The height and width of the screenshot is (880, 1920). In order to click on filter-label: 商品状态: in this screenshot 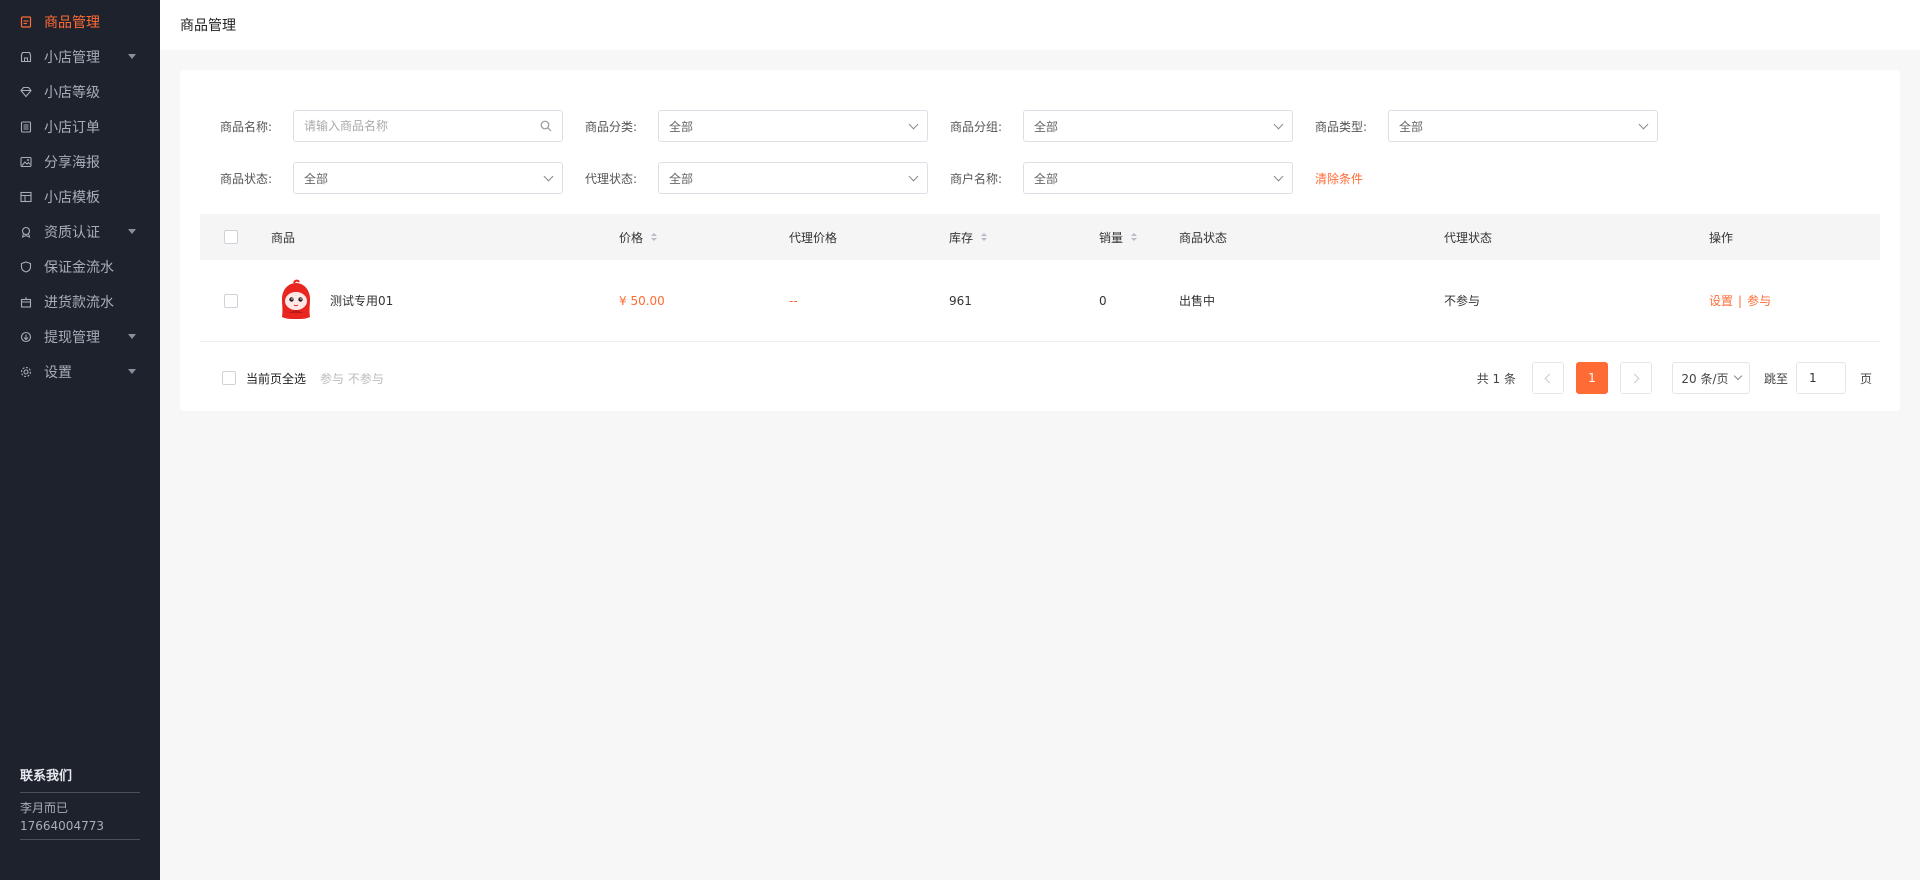, I will do `click(246, 178)`.